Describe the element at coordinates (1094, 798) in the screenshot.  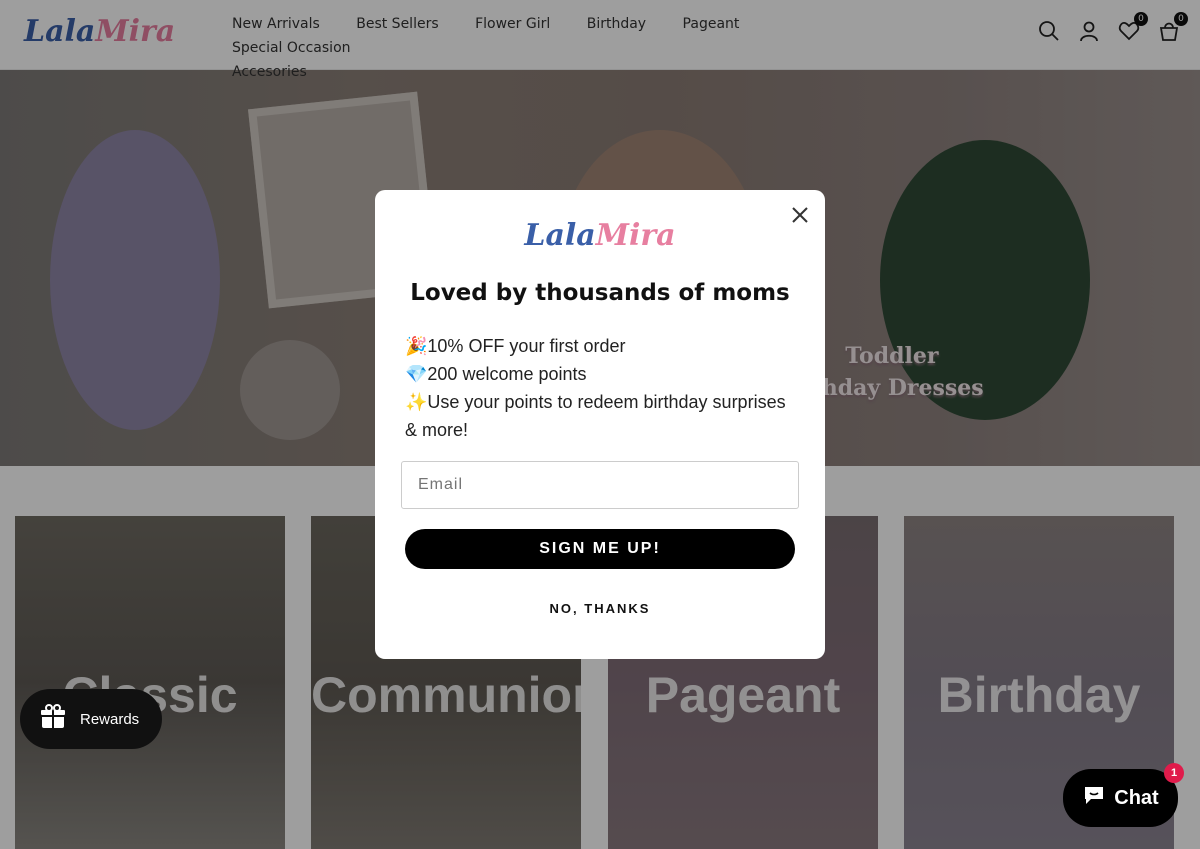
I see `chat-bubble-icon` at that location.